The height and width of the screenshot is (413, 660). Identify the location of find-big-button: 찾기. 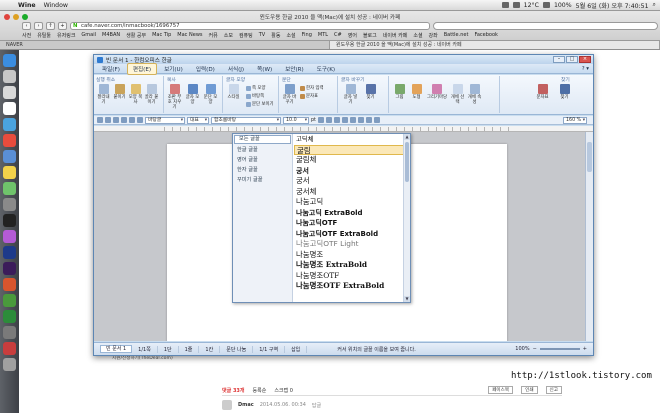
(564, 92).